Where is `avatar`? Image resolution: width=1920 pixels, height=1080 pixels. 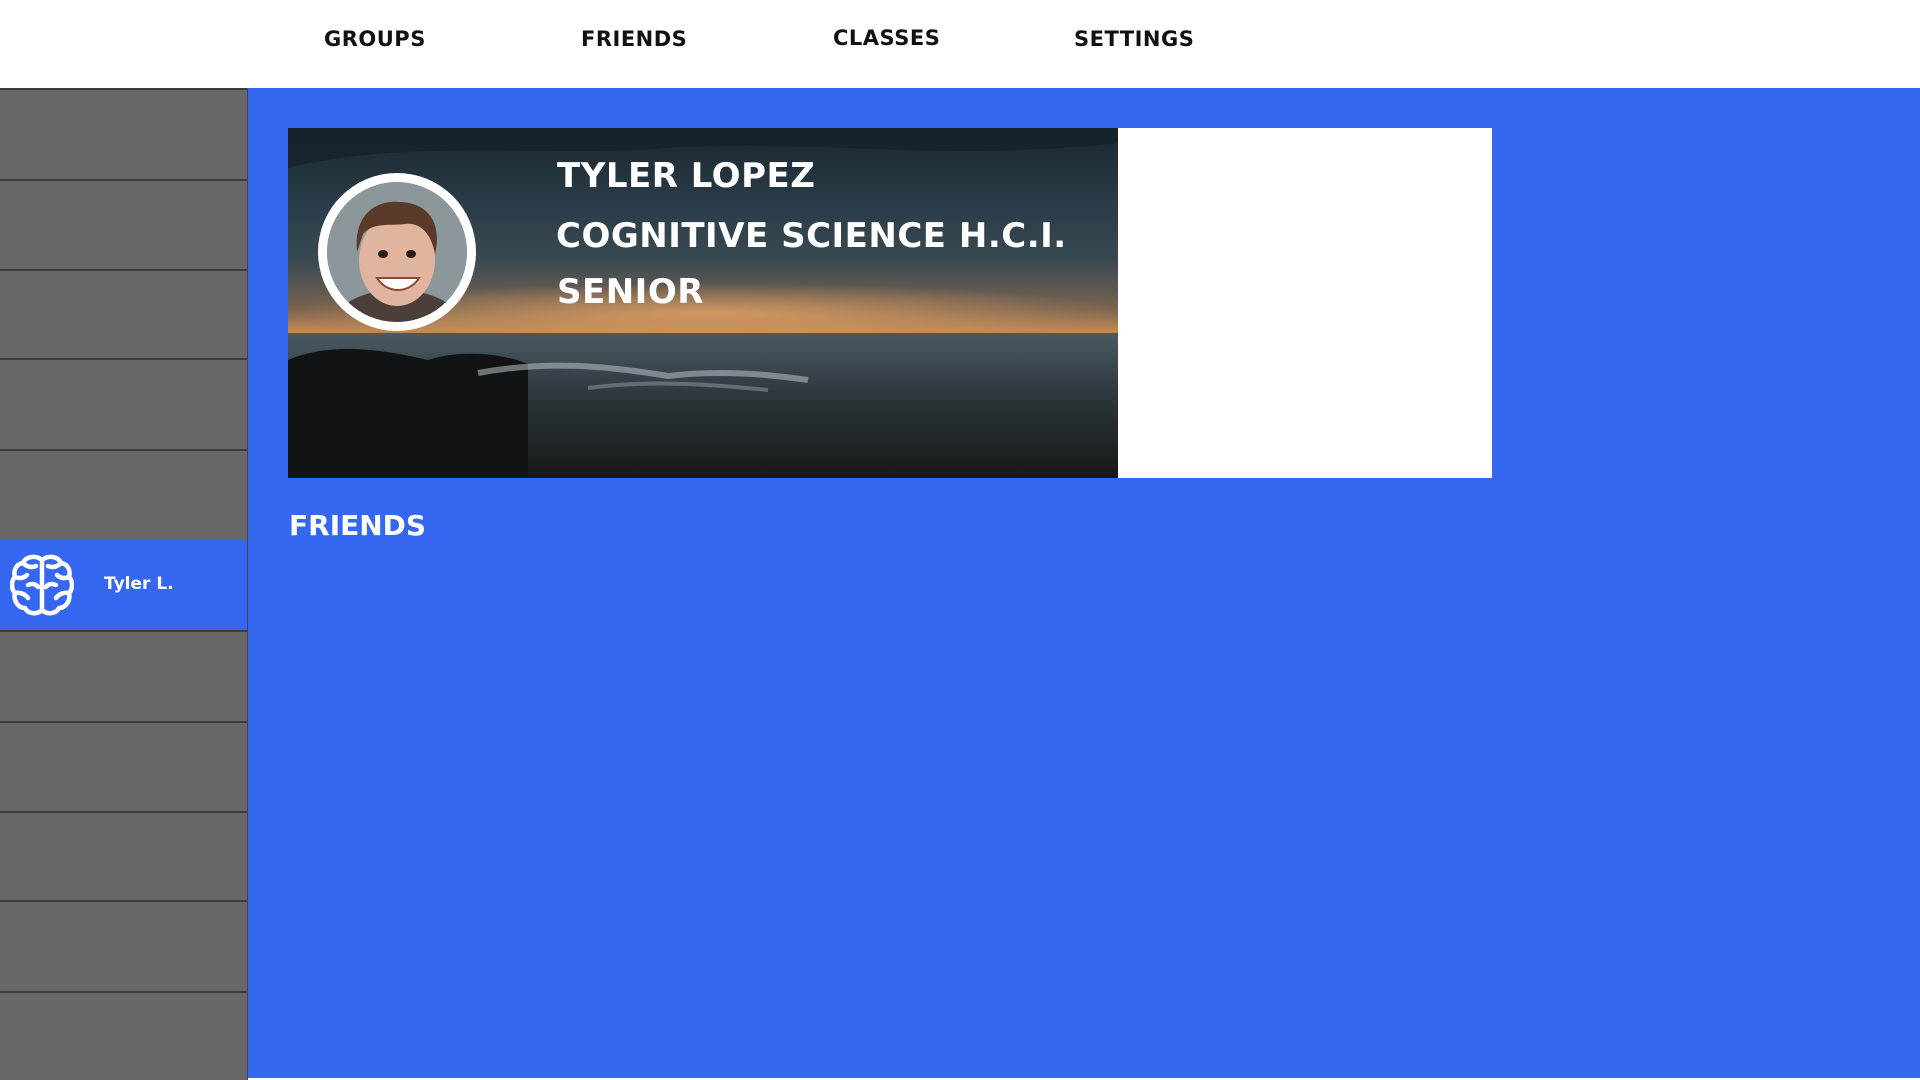
avatar is located at coordinates (397, 252).